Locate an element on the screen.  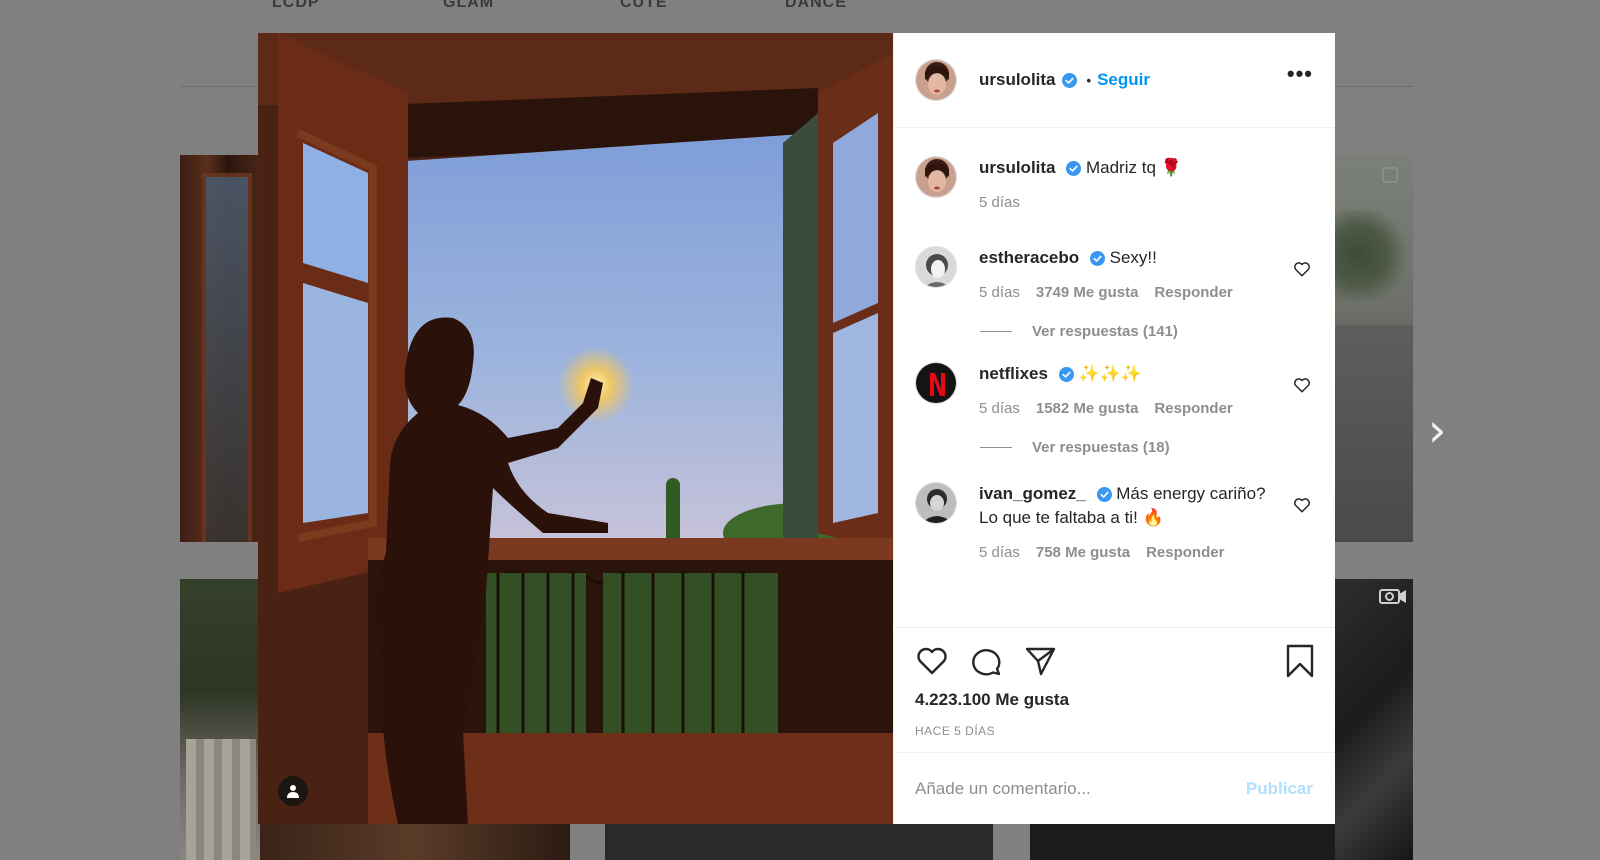
comment-input is located at coordinates (1080, 788).